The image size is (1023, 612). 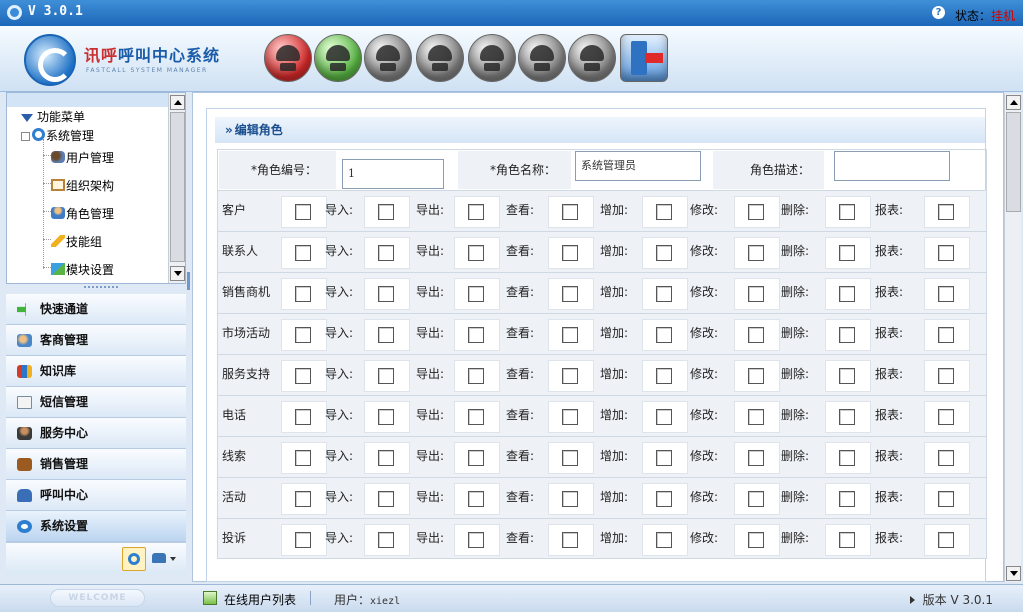 What do you see at coordinates (96, 340) in the screenshot?
I see `nav-item-customers: 客商管理` at bounding box center [96, 340].